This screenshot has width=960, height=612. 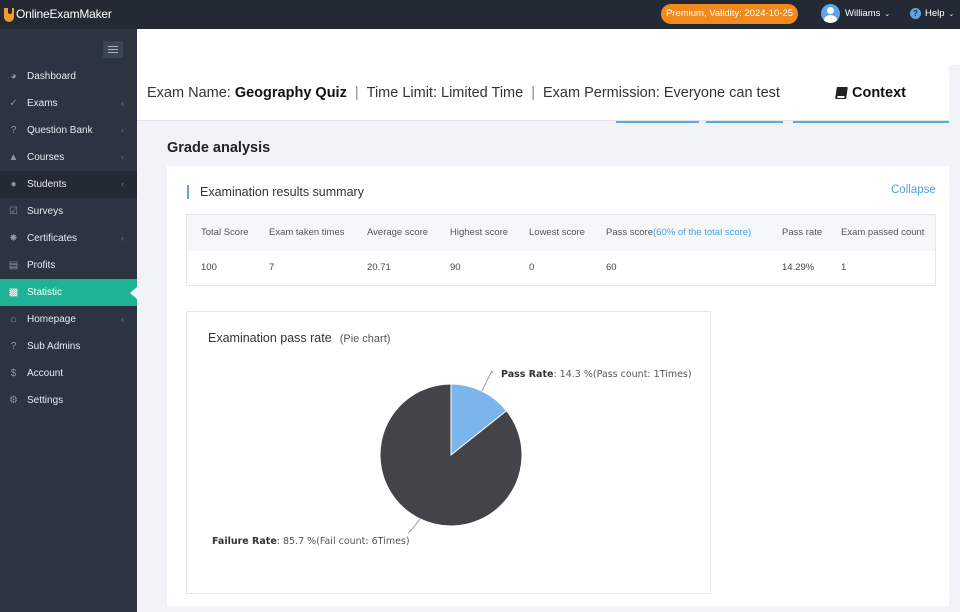 I want to click on check-circle-icon: ✓, so click(x=13, y=103).